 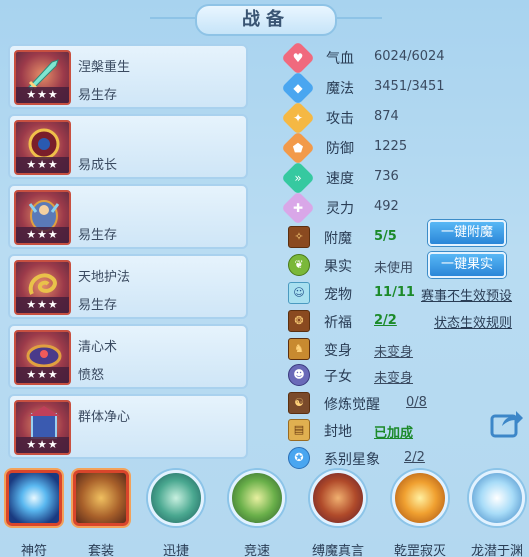 I want to click on mana-icon: ◆, so click(x=298, y=88).